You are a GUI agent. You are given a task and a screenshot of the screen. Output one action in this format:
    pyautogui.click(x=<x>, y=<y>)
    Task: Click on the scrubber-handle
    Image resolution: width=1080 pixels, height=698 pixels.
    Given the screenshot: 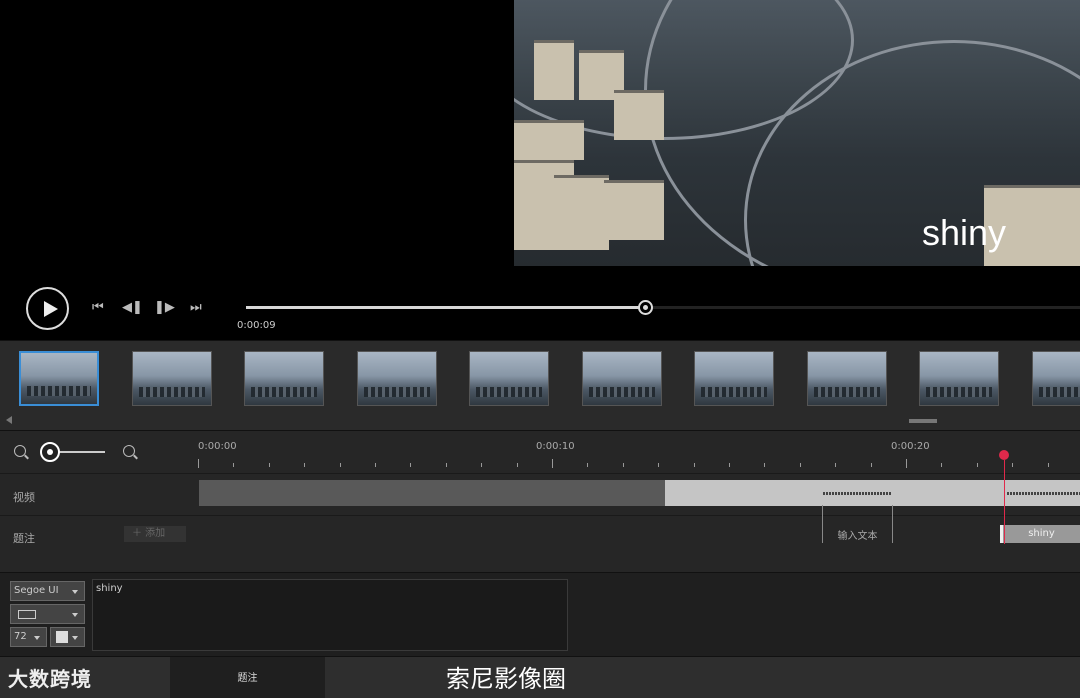 What is the action you would take?
    pyautogui.click(x=646, y=307)
    